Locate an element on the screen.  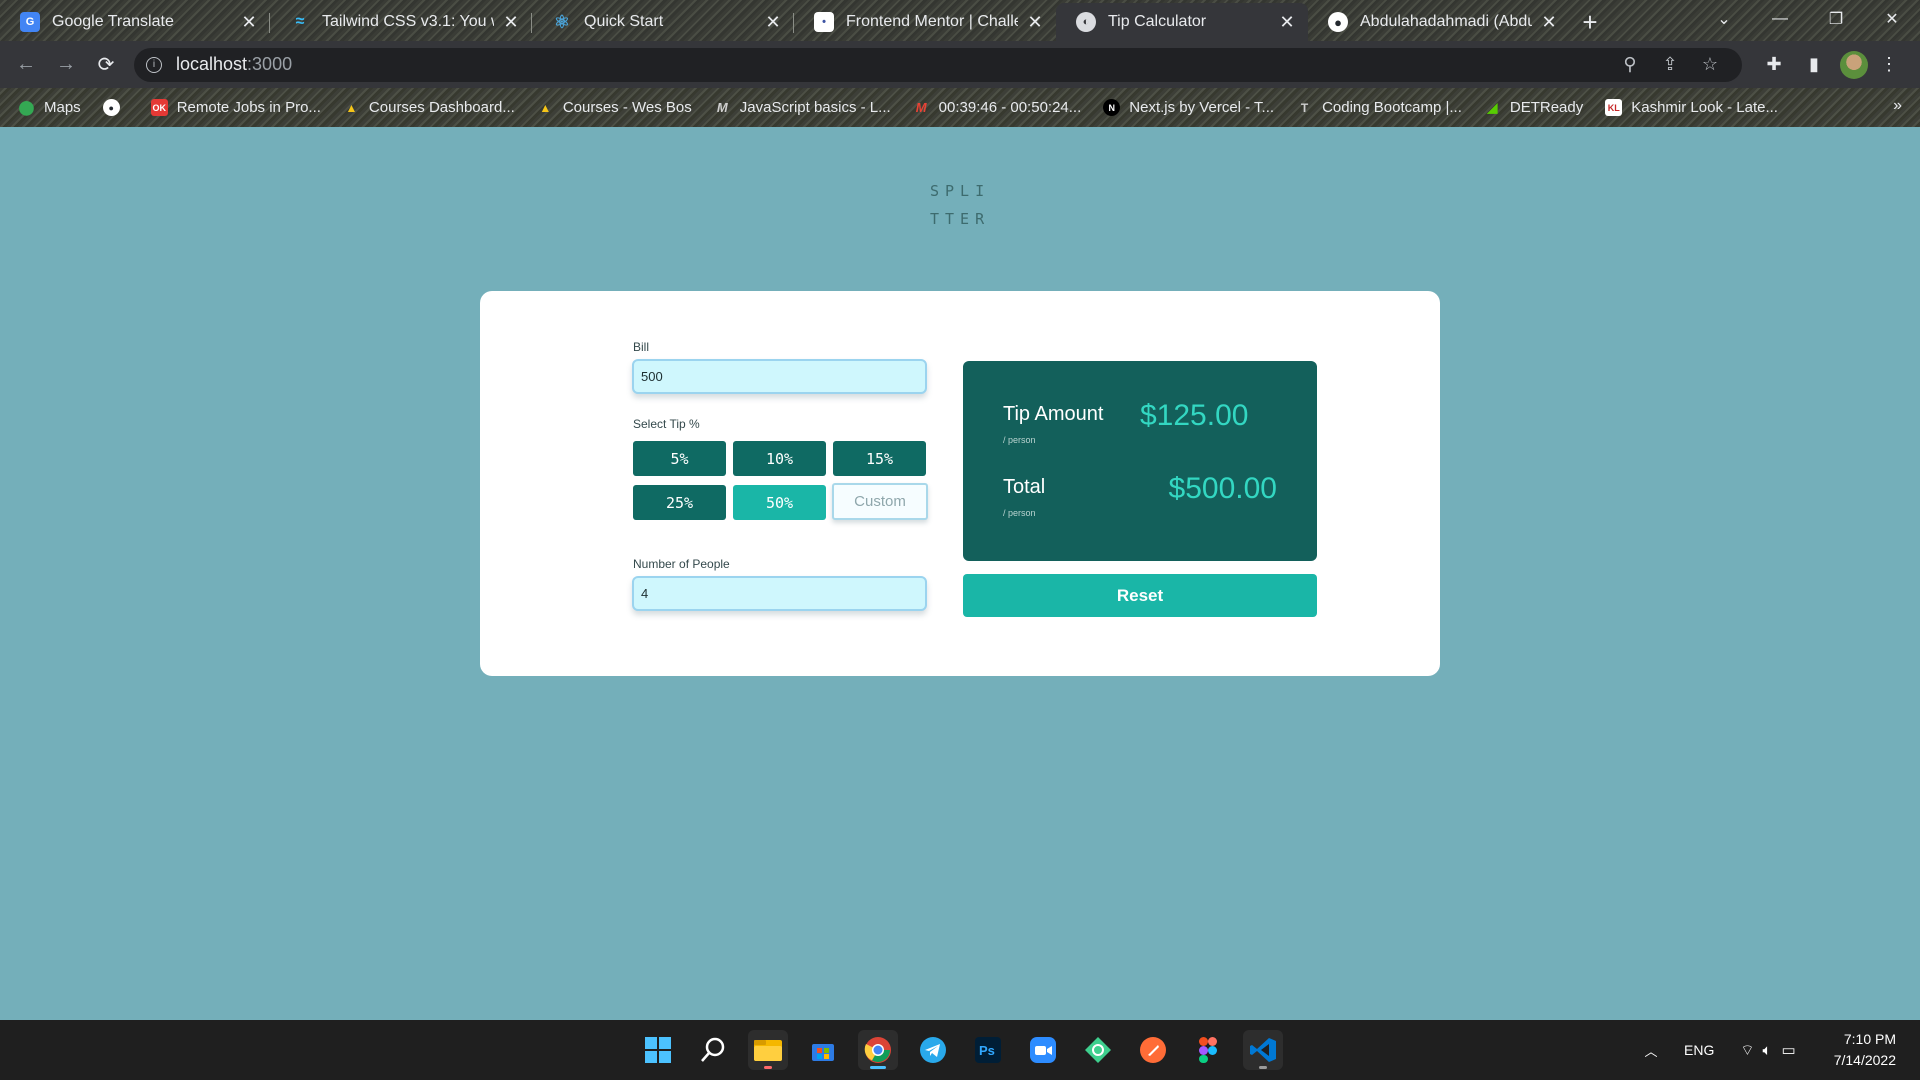
react-icon: ⚛ is located at coordinates (562, 21).